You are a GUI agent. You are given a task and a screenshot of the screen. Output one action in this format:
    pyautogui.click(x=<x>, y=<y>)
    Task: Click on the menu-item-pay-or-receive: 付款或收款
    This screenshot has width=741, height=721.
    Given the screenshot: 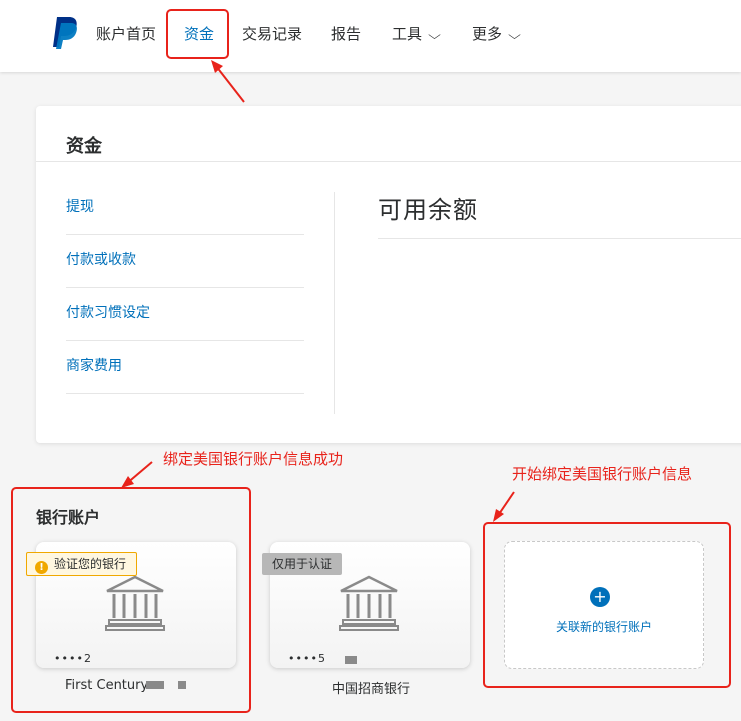 What is the action you would take?
    pyautogui.click(x=185, y=261)
    